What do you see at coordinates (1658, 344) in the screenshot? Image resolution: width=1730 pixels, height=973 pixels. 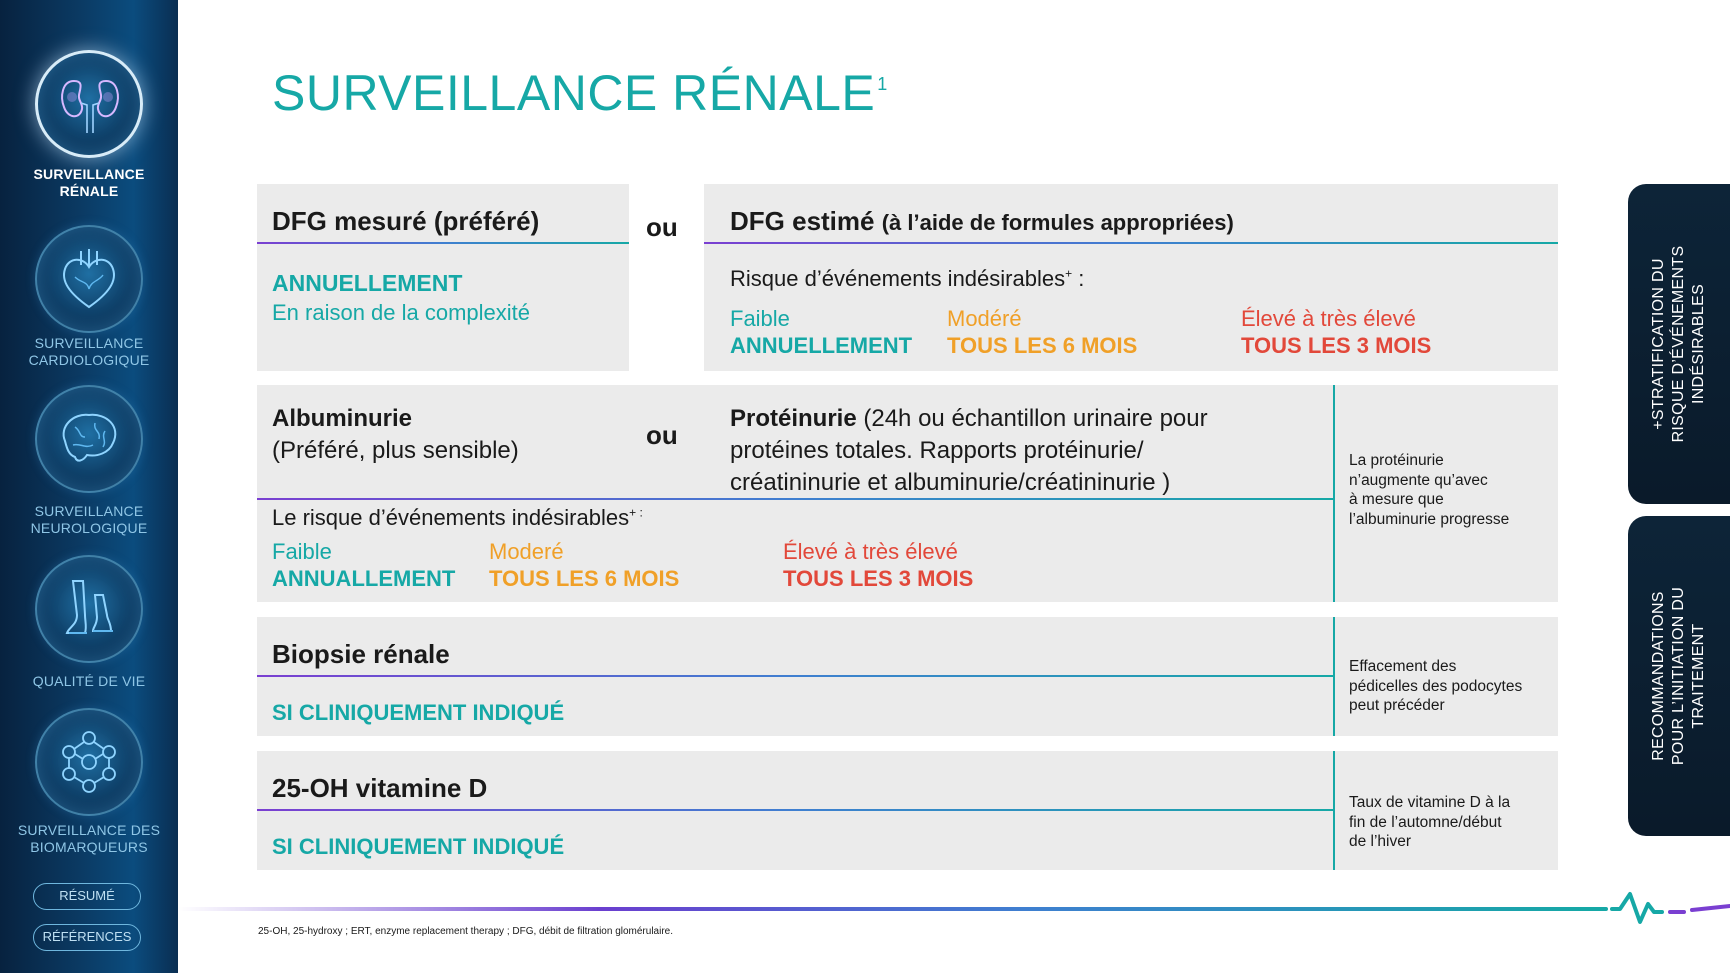 I see `tab-line: +STRATIFICATION DU` at bounding box center [1658, 344].